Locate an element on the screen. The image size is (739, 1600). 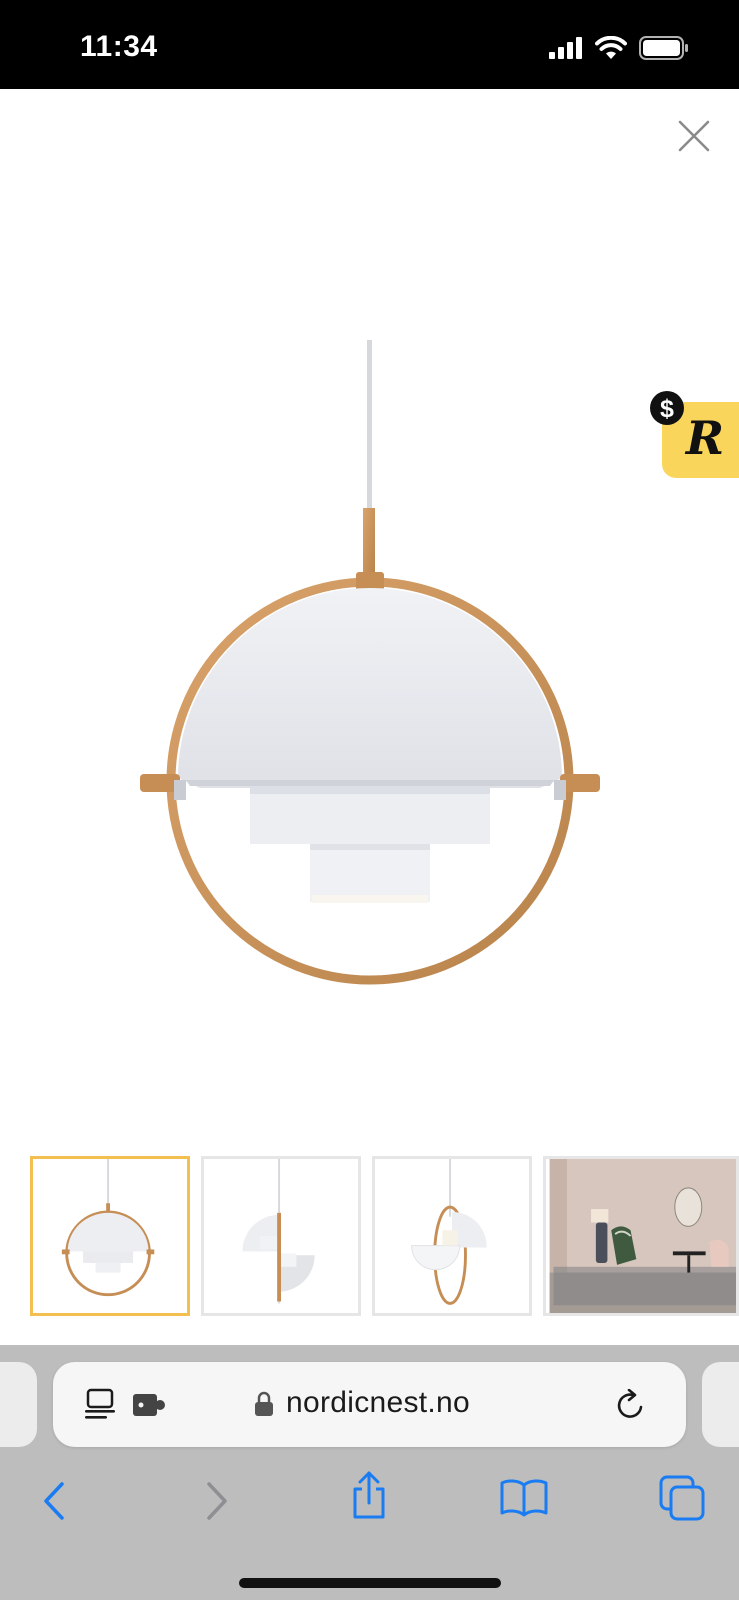
dollar-r-badge-icon: R $ is located at coordinates (694, 433).